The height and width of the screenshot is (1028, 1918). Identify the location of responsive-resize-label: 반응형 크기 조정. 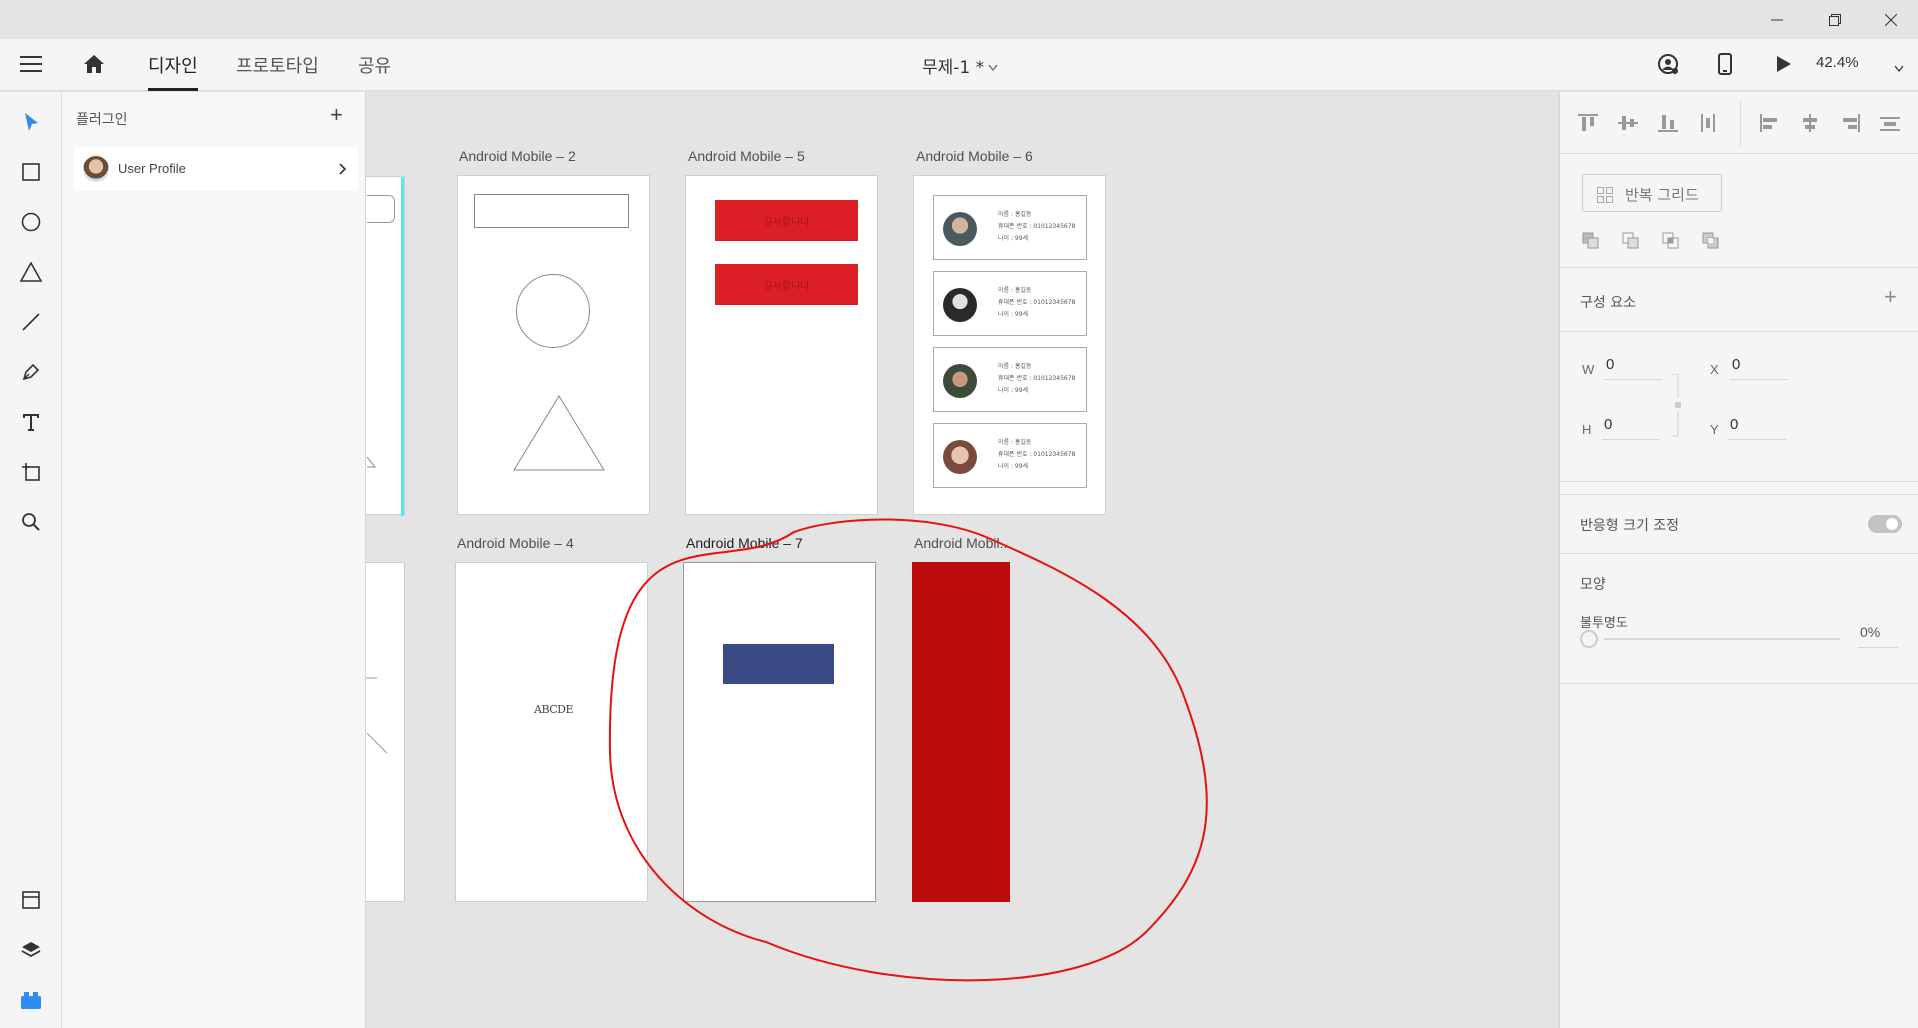
(1630, 526).